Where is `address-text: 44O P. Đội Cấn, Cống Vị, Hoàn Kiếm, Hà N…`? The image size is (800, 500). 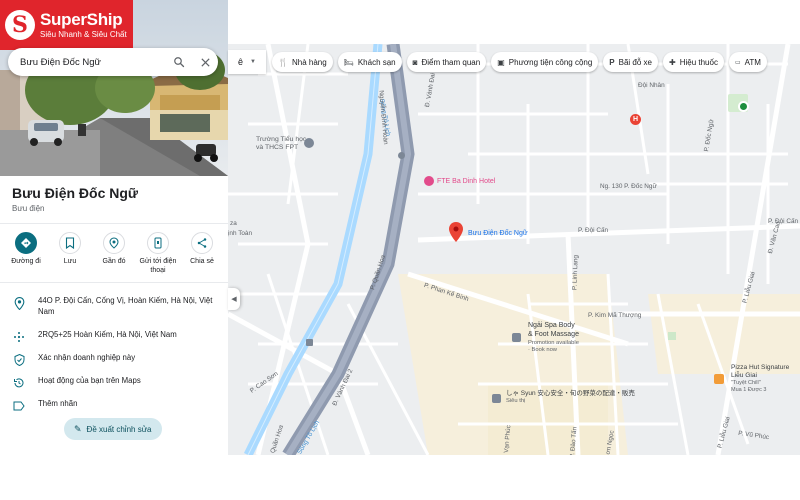
address-text: 44O P. Đội Cấn, Cống Vị, Hoàn Kiếm, Hà N… is located at coordinates (125, 306).